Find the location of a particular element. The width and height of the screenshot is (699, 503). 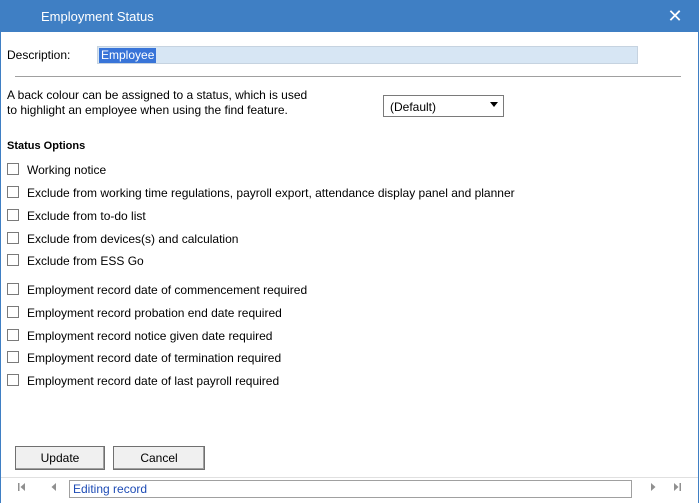

description-value: Employee is located at coordinates (128, 55).